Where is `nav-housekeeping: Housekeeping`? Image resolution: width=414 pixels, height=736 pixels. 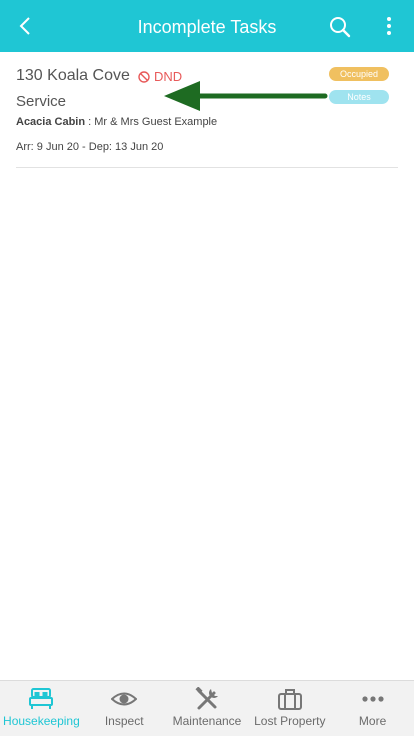 nav-housekeeping: Housekeeping is located at coordinates (41, 708).